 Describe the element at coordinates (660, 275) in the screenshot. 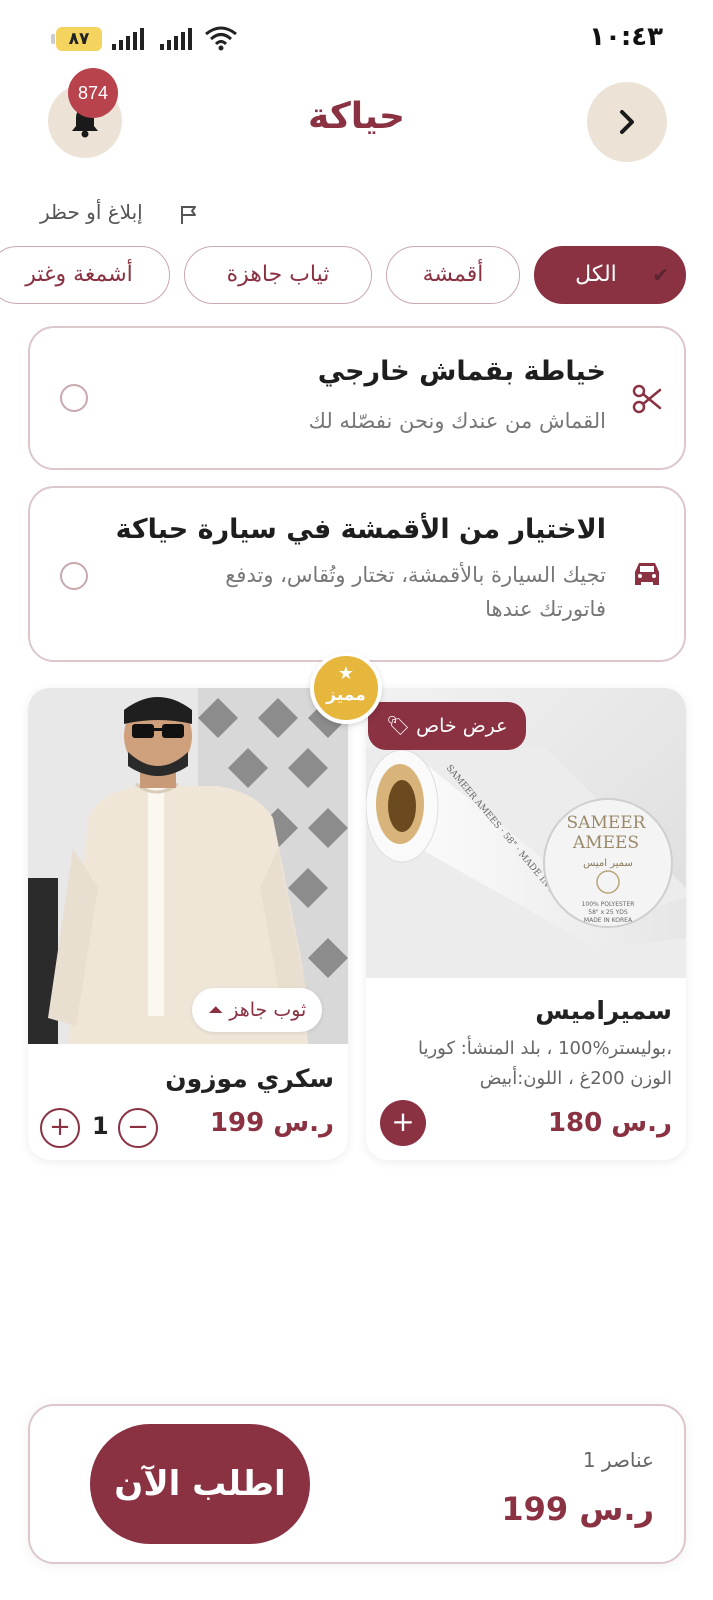

I see `check-icon: ✔` at that location.